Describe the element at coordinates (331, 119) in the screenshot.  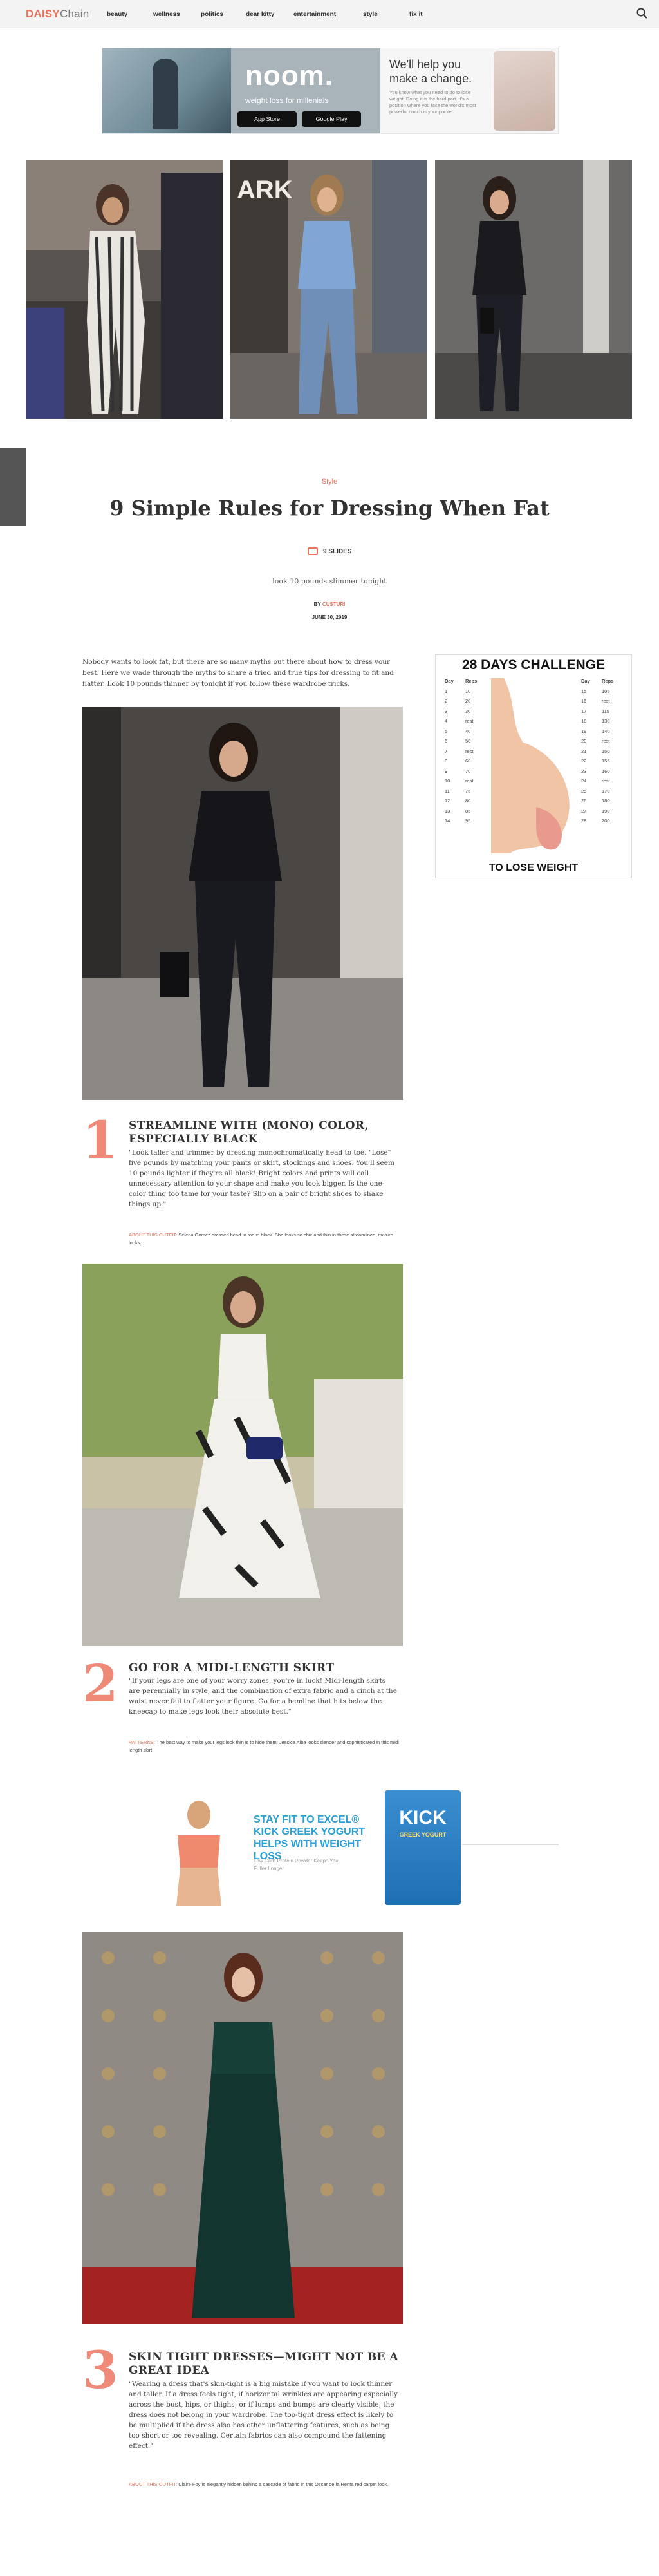
I see `google-play-button: Google Play` at that location.